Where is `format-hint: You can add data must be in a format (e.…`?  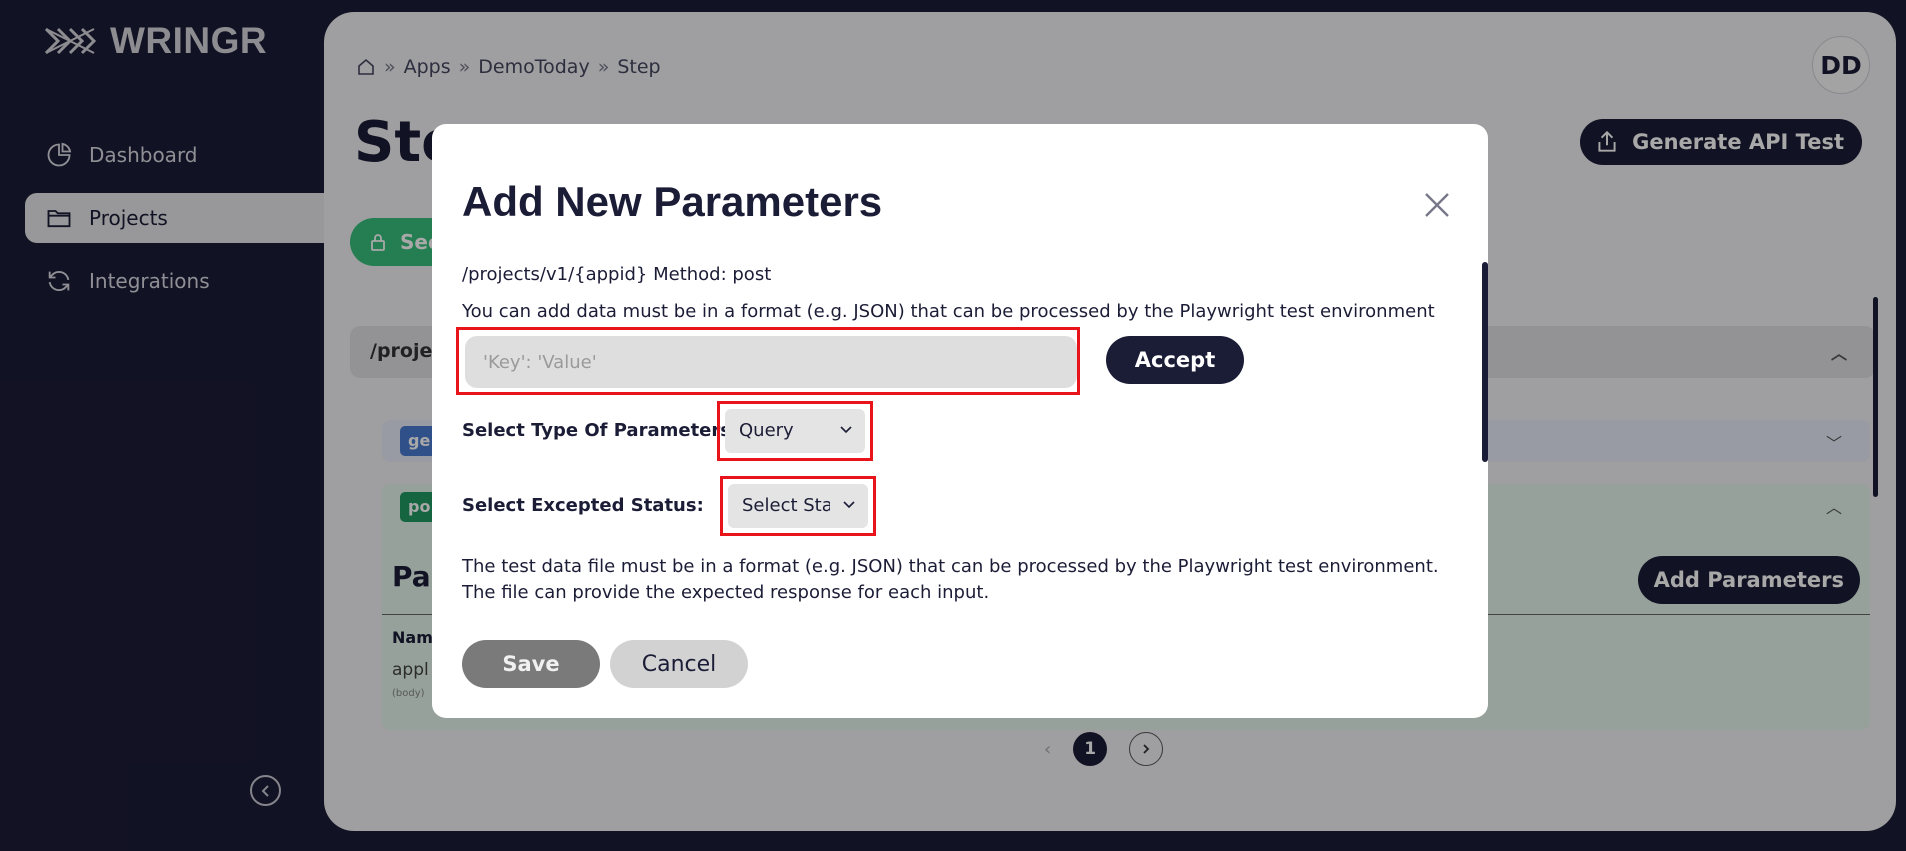 format-hint: You can add data must be in a format (e.… is located at coordinates (948, 311).